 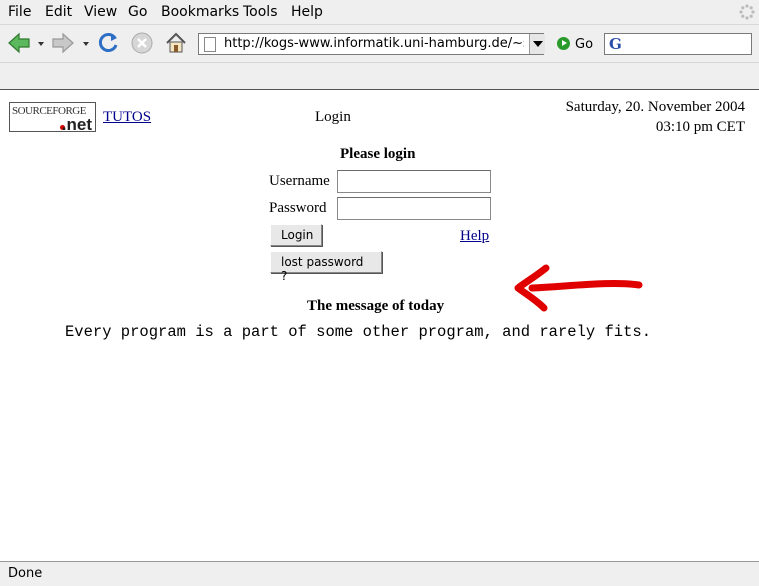 What do you see at coordinates (52, 118) in the screenshot?
I see `sourceforge-logo: SOURCEFORGE .net` at bounding box center [52, 118].